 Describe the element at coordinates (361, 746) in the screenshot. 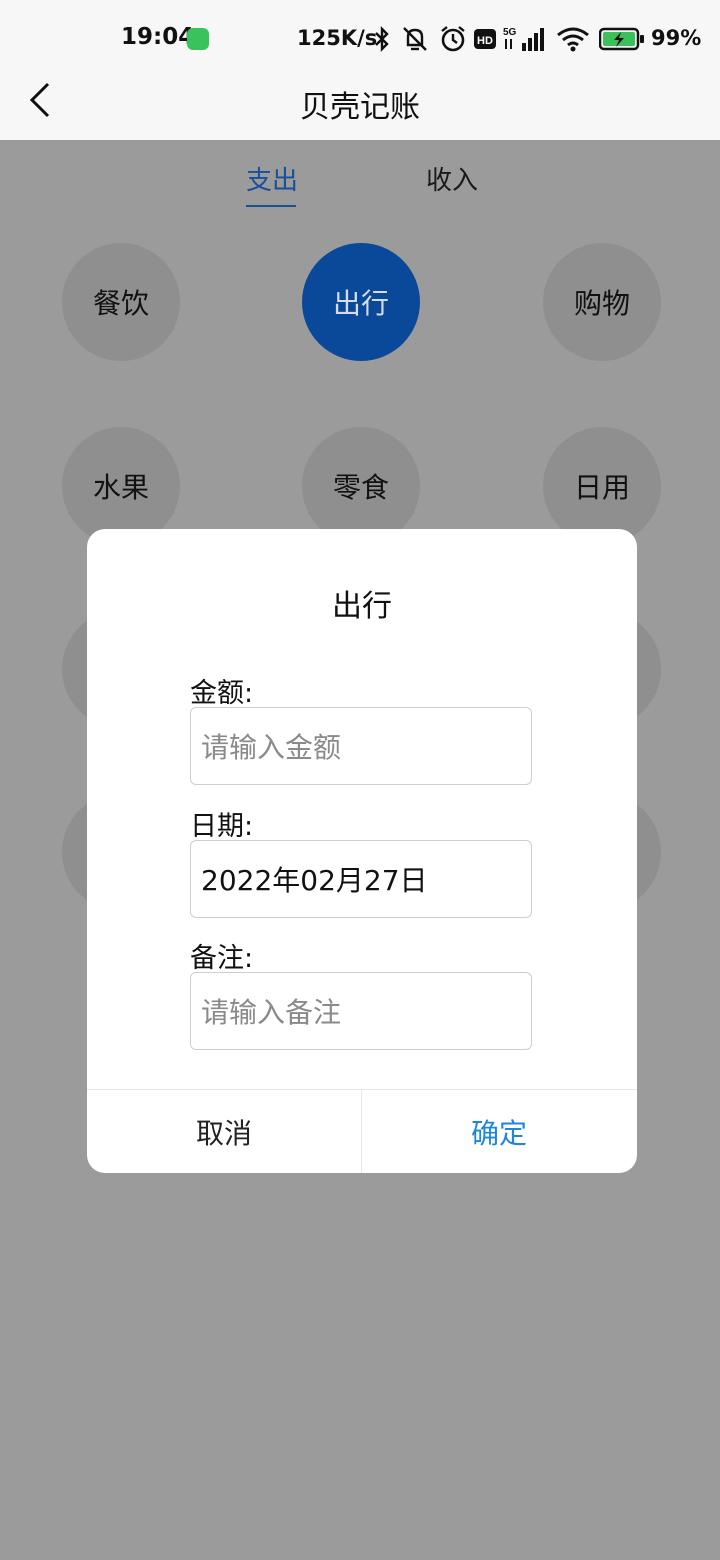

I see `amount-input: 请输入金额` at that location.